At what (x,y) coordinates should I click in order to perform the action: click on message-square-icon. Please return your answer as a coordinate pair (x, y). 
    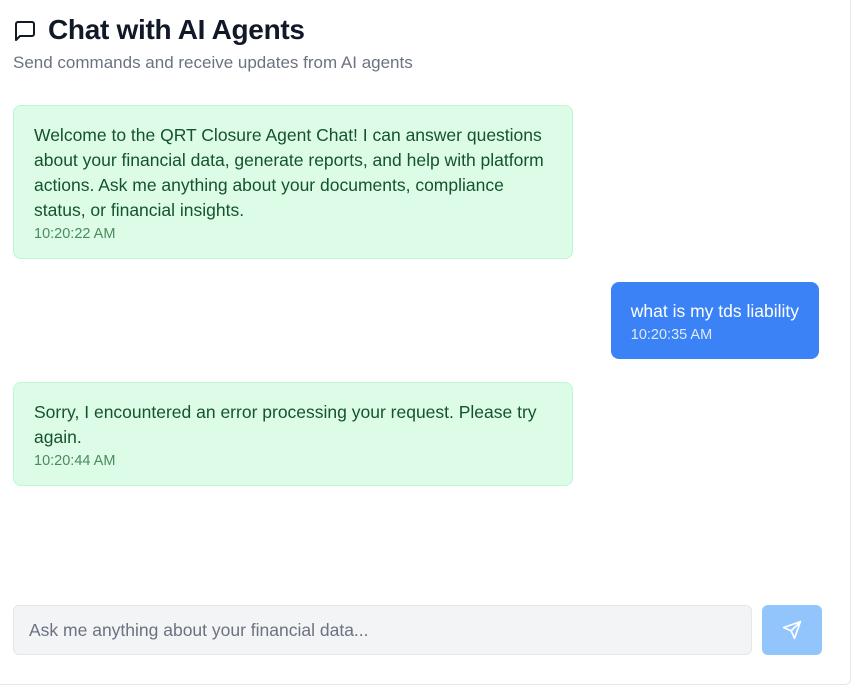
    Looking at the image, I should click on (25, 31).